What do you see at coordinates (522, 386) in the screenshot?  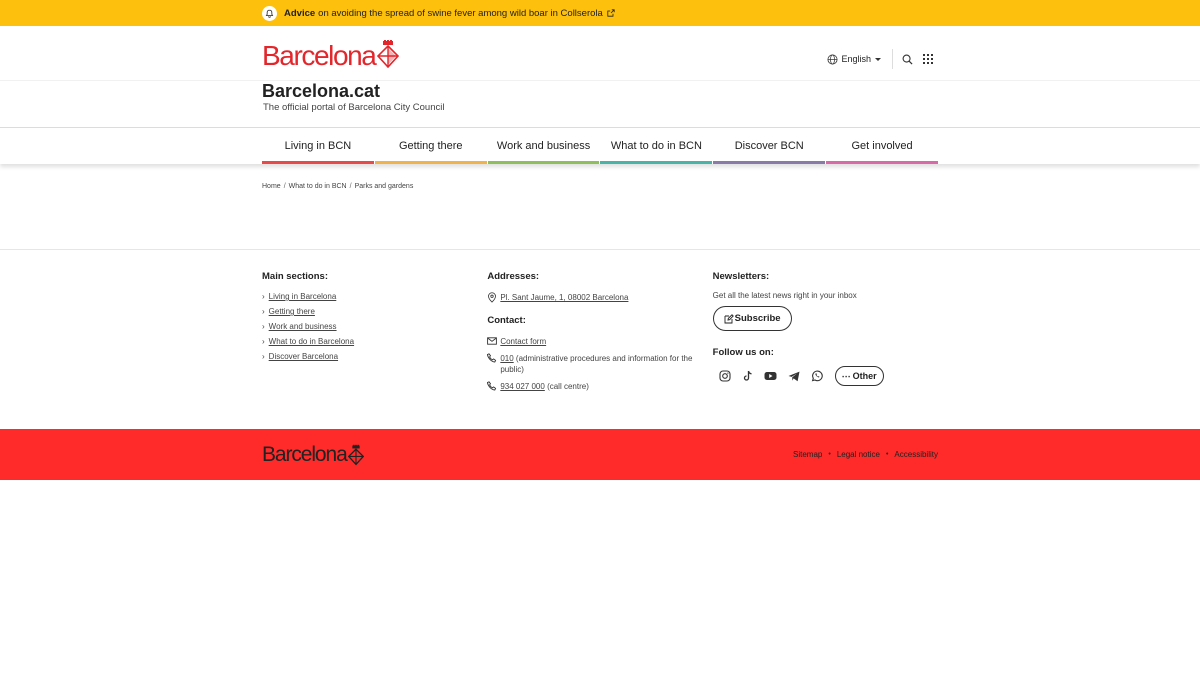 I see `phone-call-centre-link: 934 027 000` at bounding box center [522, 386].